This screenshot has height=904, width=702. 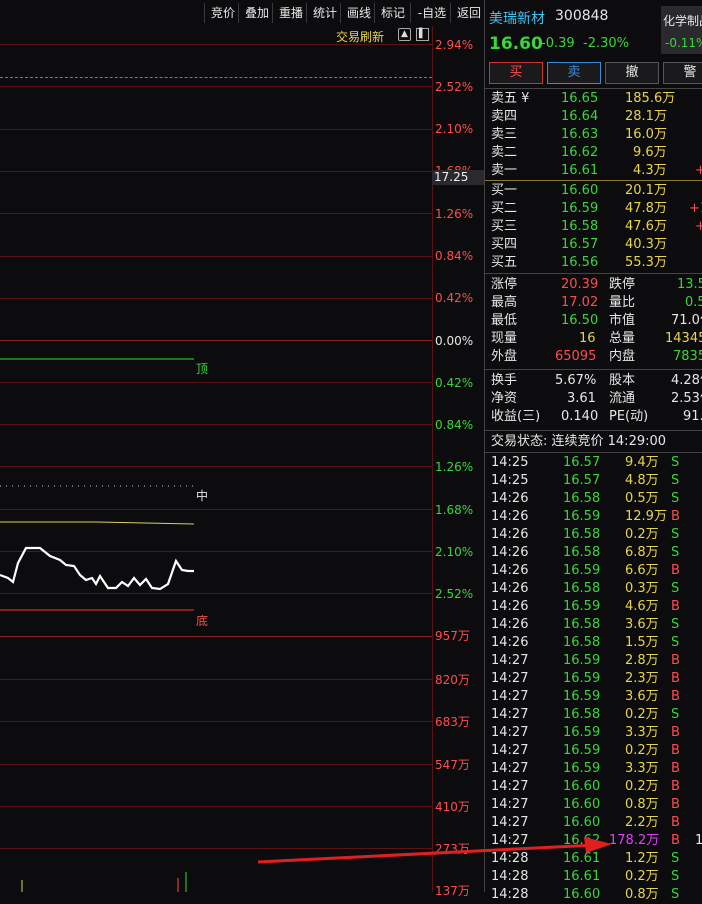 I want to click on annotation-arrow, so click(x=434, y=850).